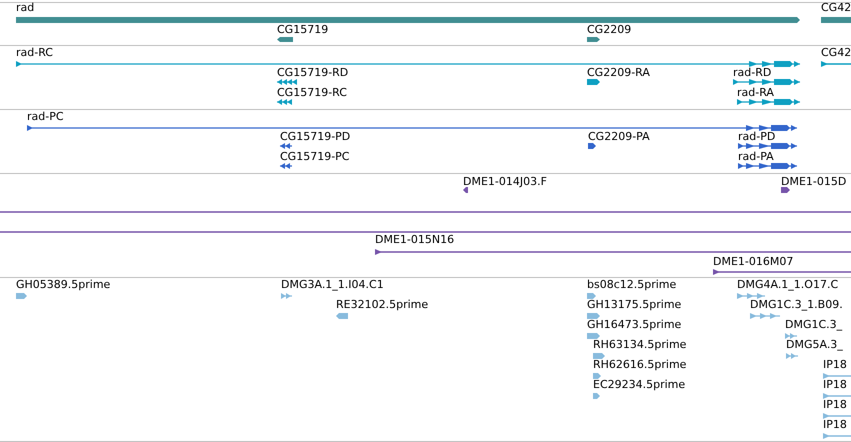 This screenshot has width=851, height=442. Describe the element at coordinates (382, 305) in the screenshot. I see `feature-label: RE32102.5prime` at that location.